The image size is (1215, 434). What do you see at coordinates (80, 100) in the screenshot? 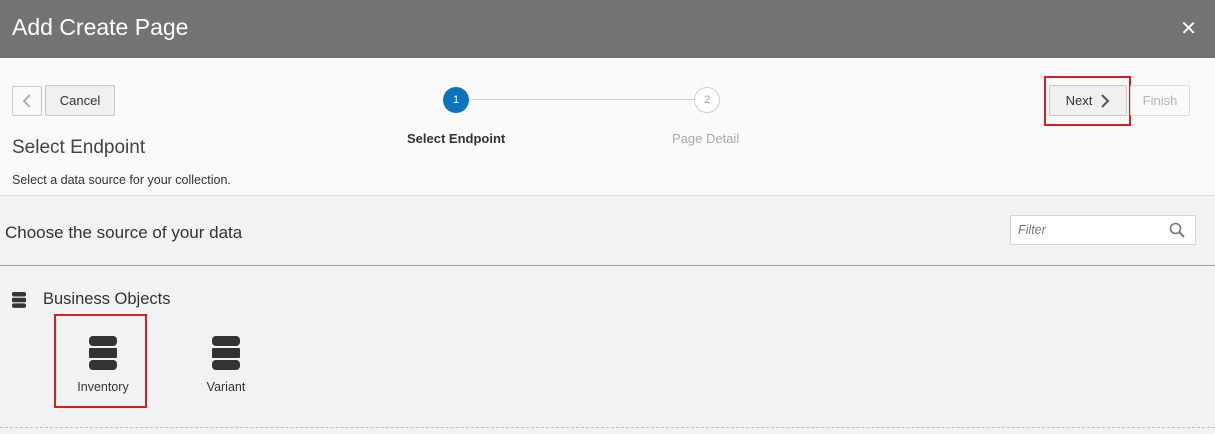
I see `cancel-button: Cancel` at bounding box center [80, 100].